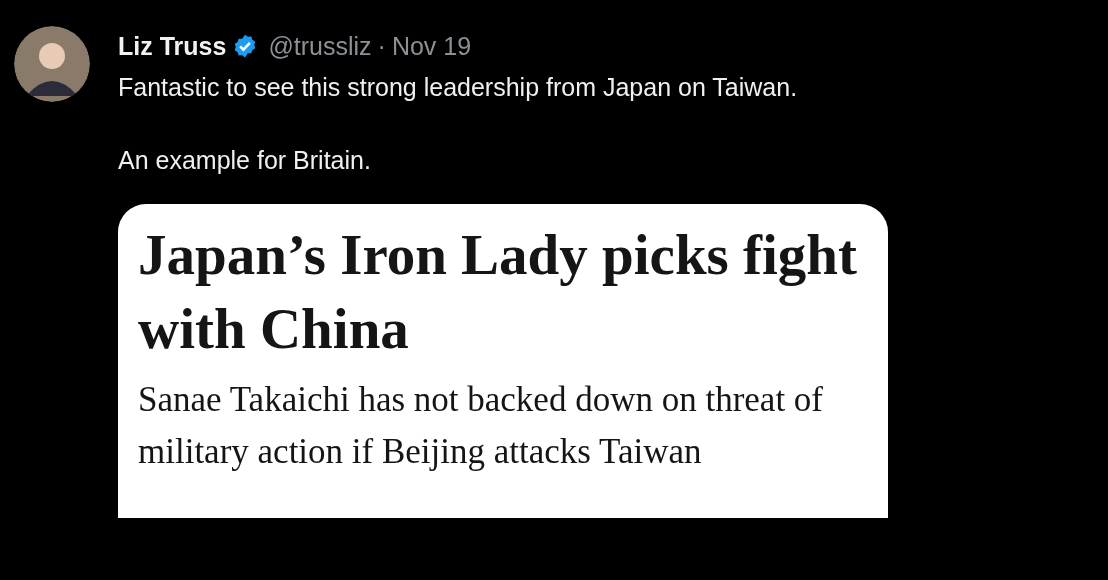 The image size is (1108, 580). Describe the element at coordinates (245, 160) in the screenshot. I see `tweet-text: An example for Britain.` at that location.